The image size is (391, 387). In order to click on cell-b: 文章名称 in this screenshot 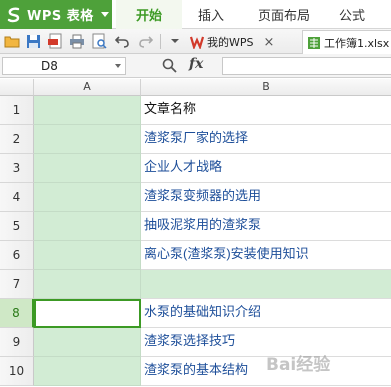, I will do `click(266, 110)`.